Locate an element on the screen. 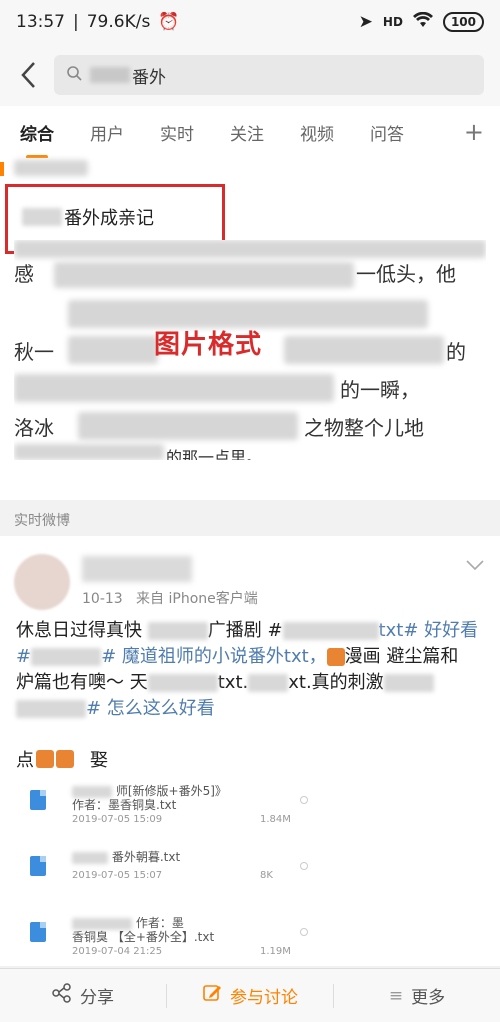 Image resolution: width=500 pixels, height=1022 pixels. tab-realtime: 实时 is located at coordinates (177, 132).